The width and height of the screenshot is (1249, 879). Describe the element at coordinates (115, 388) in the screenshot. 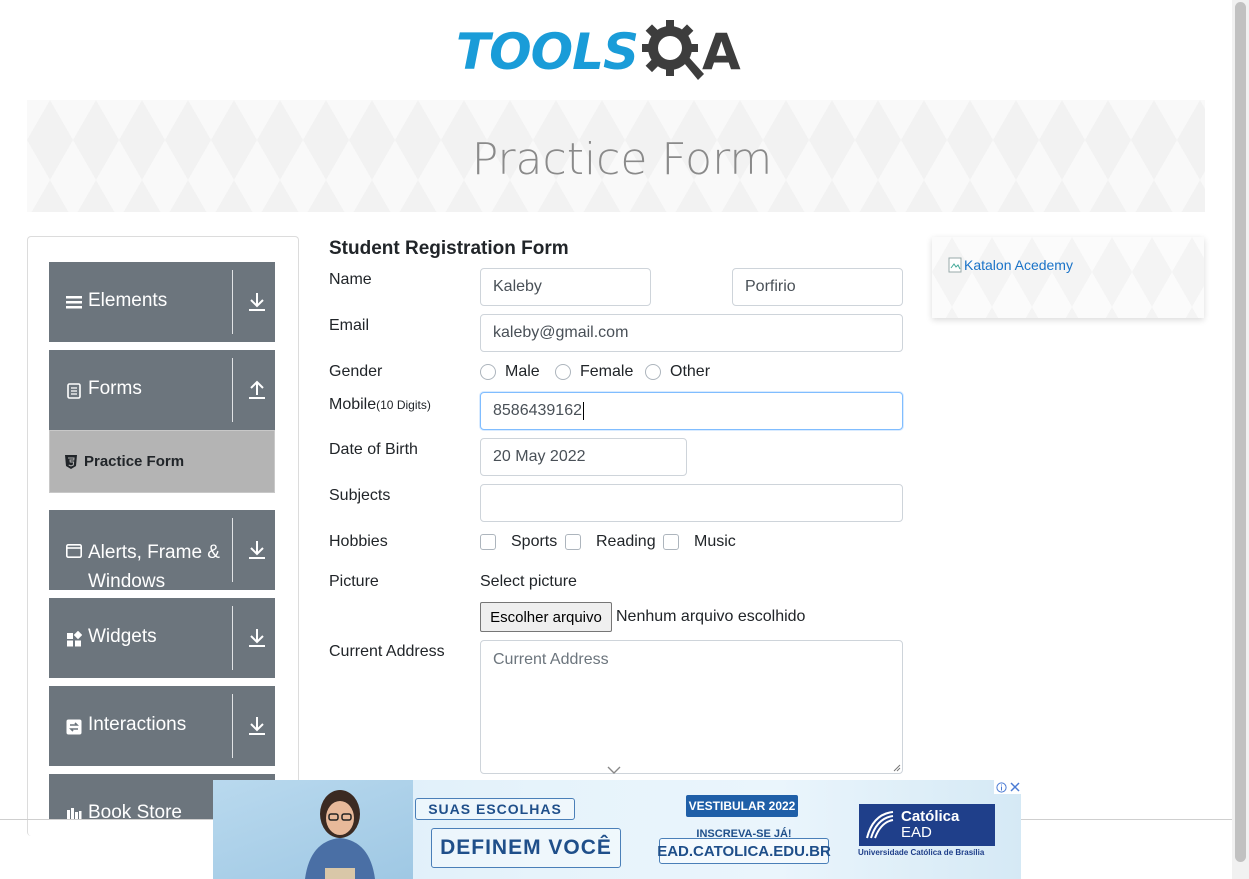

I see `sidebar-group-label: Forms` at that location.